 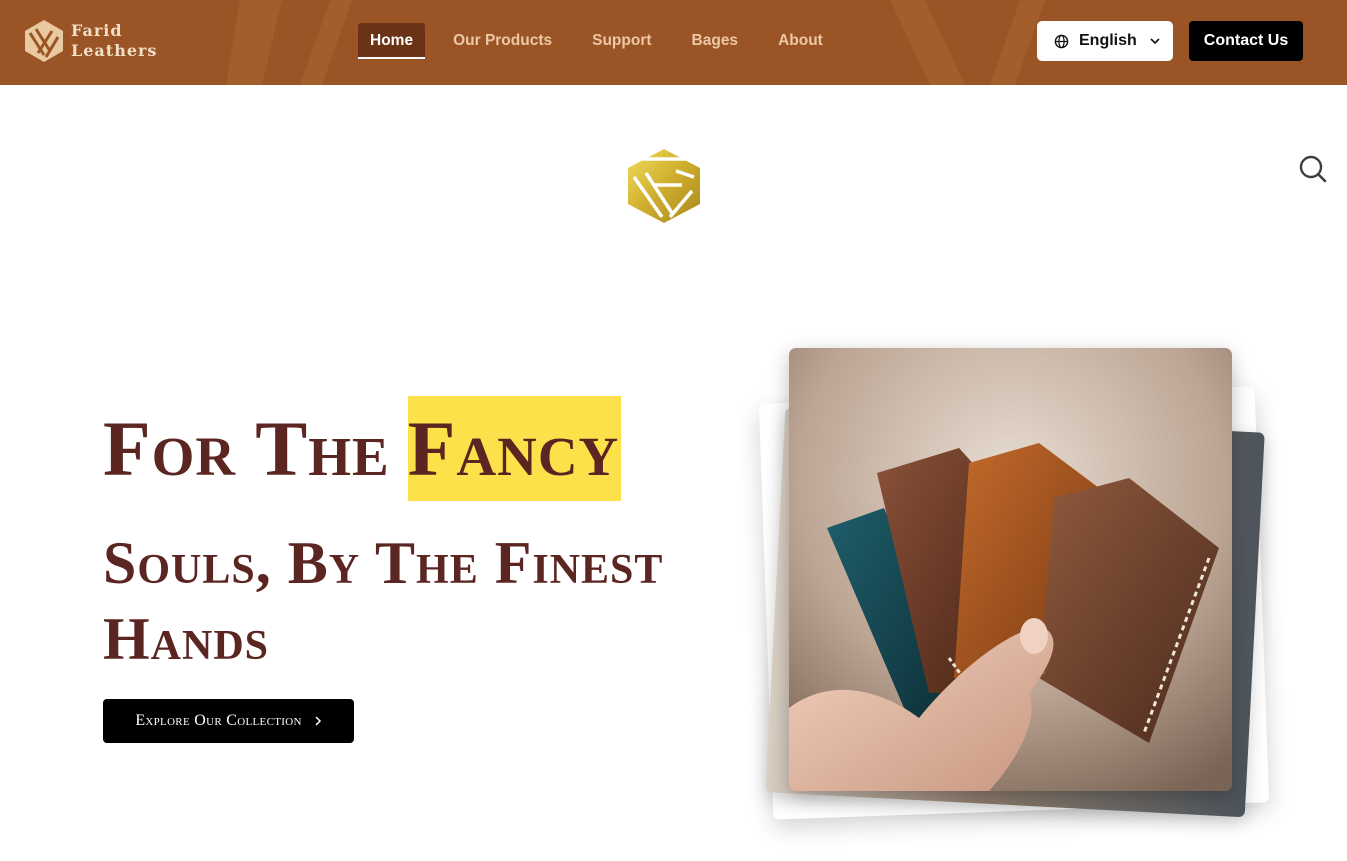 What do you see at coordinates (1313, 169) in the screenshot?
I see `search-icon` at bounding box center [1313, 169].